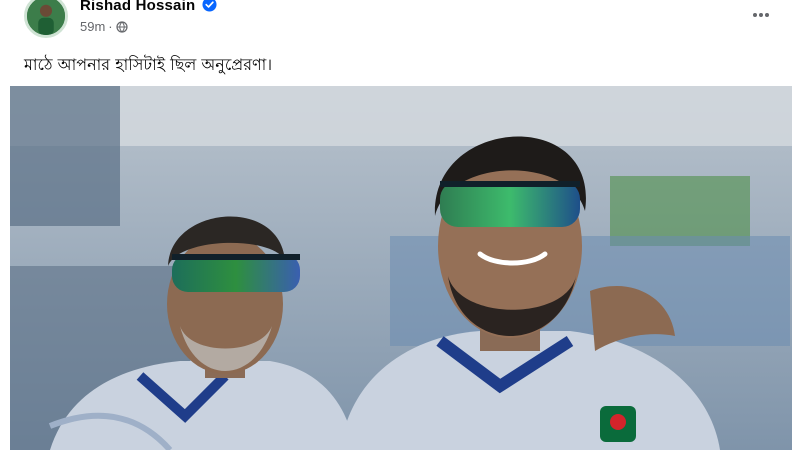 This screenshot has width=800, height=450. I want to click on avatar, so click(46, 19).